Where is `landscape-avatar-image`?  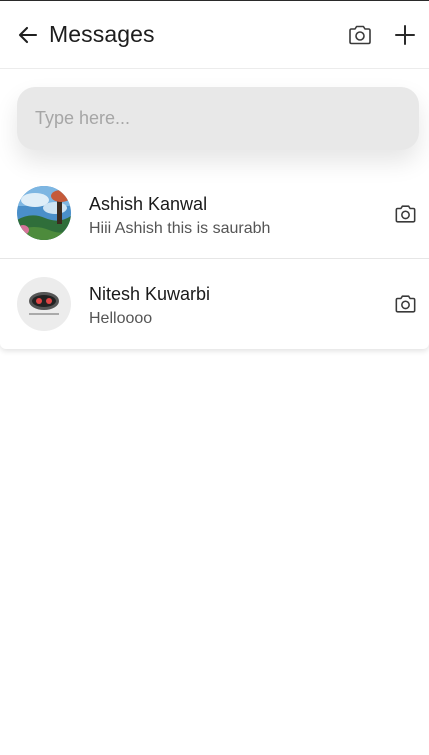
landscape-avatar-image is located at coordinates (44, 213).